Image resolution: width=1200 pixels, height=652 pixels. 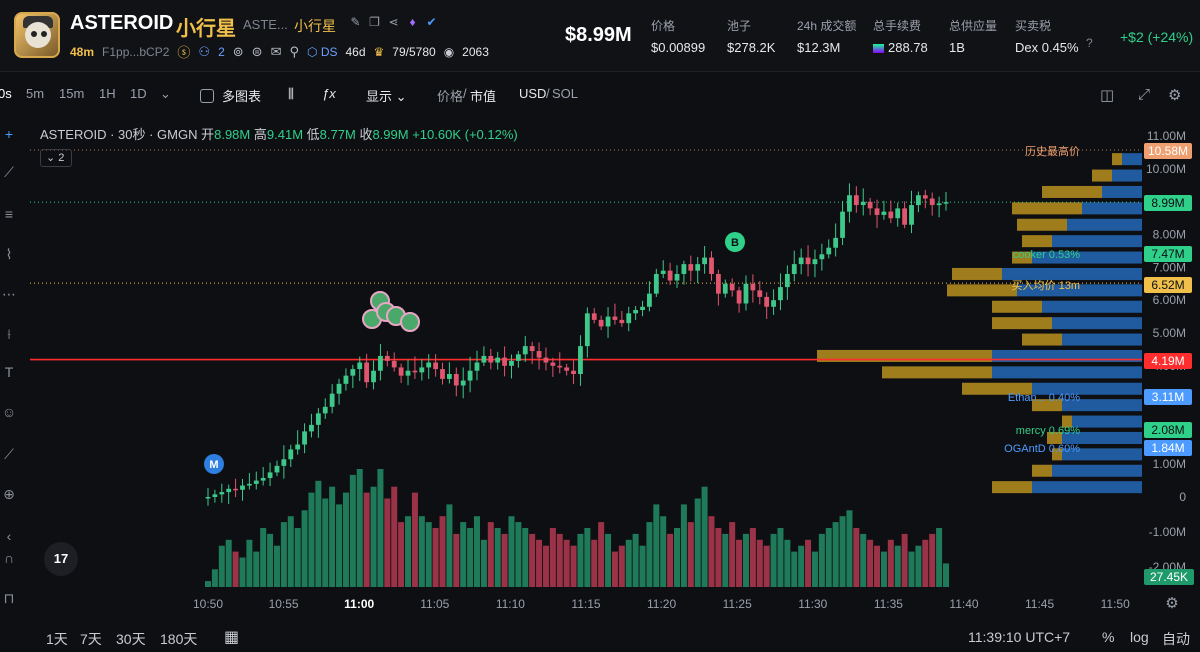 I want to click on depth-sell-bar, so click(x=977, y=273).